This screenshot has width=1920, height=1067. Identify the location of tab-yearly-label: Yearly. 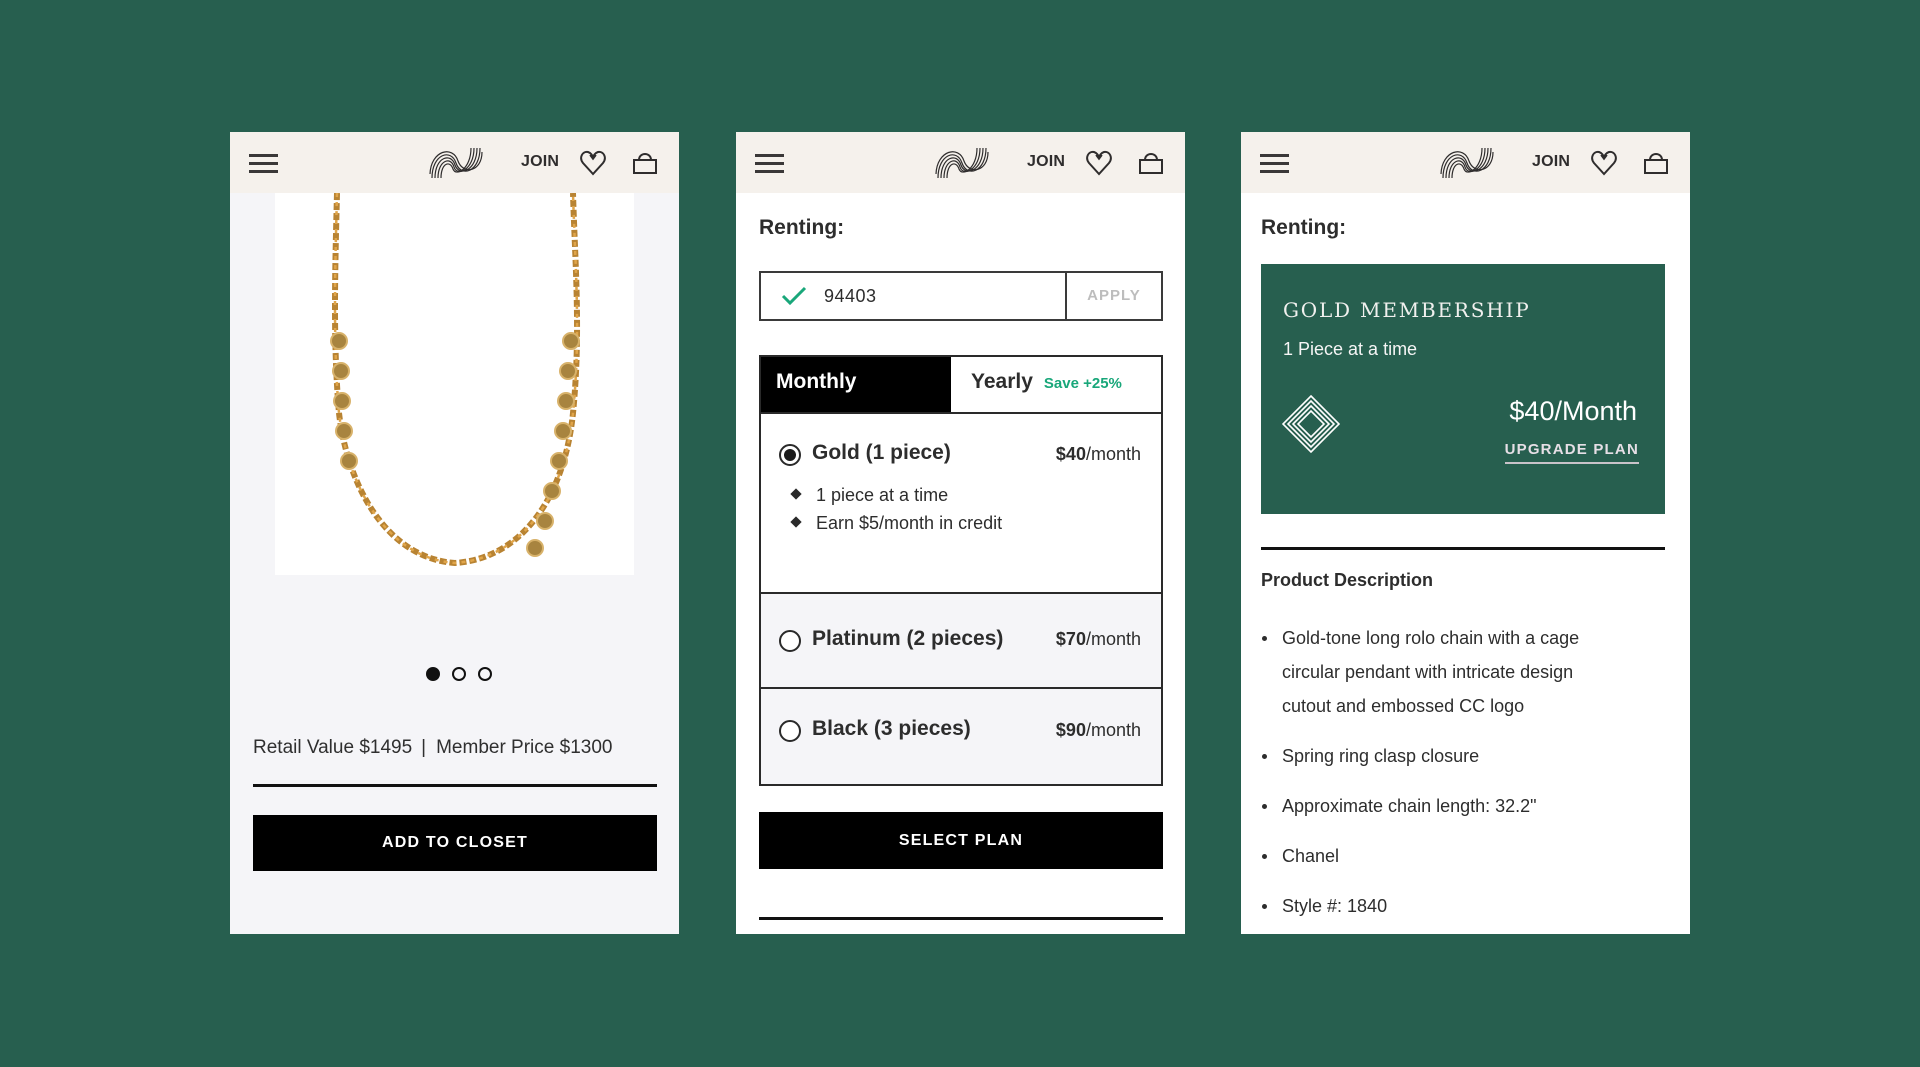
(1002, 381).